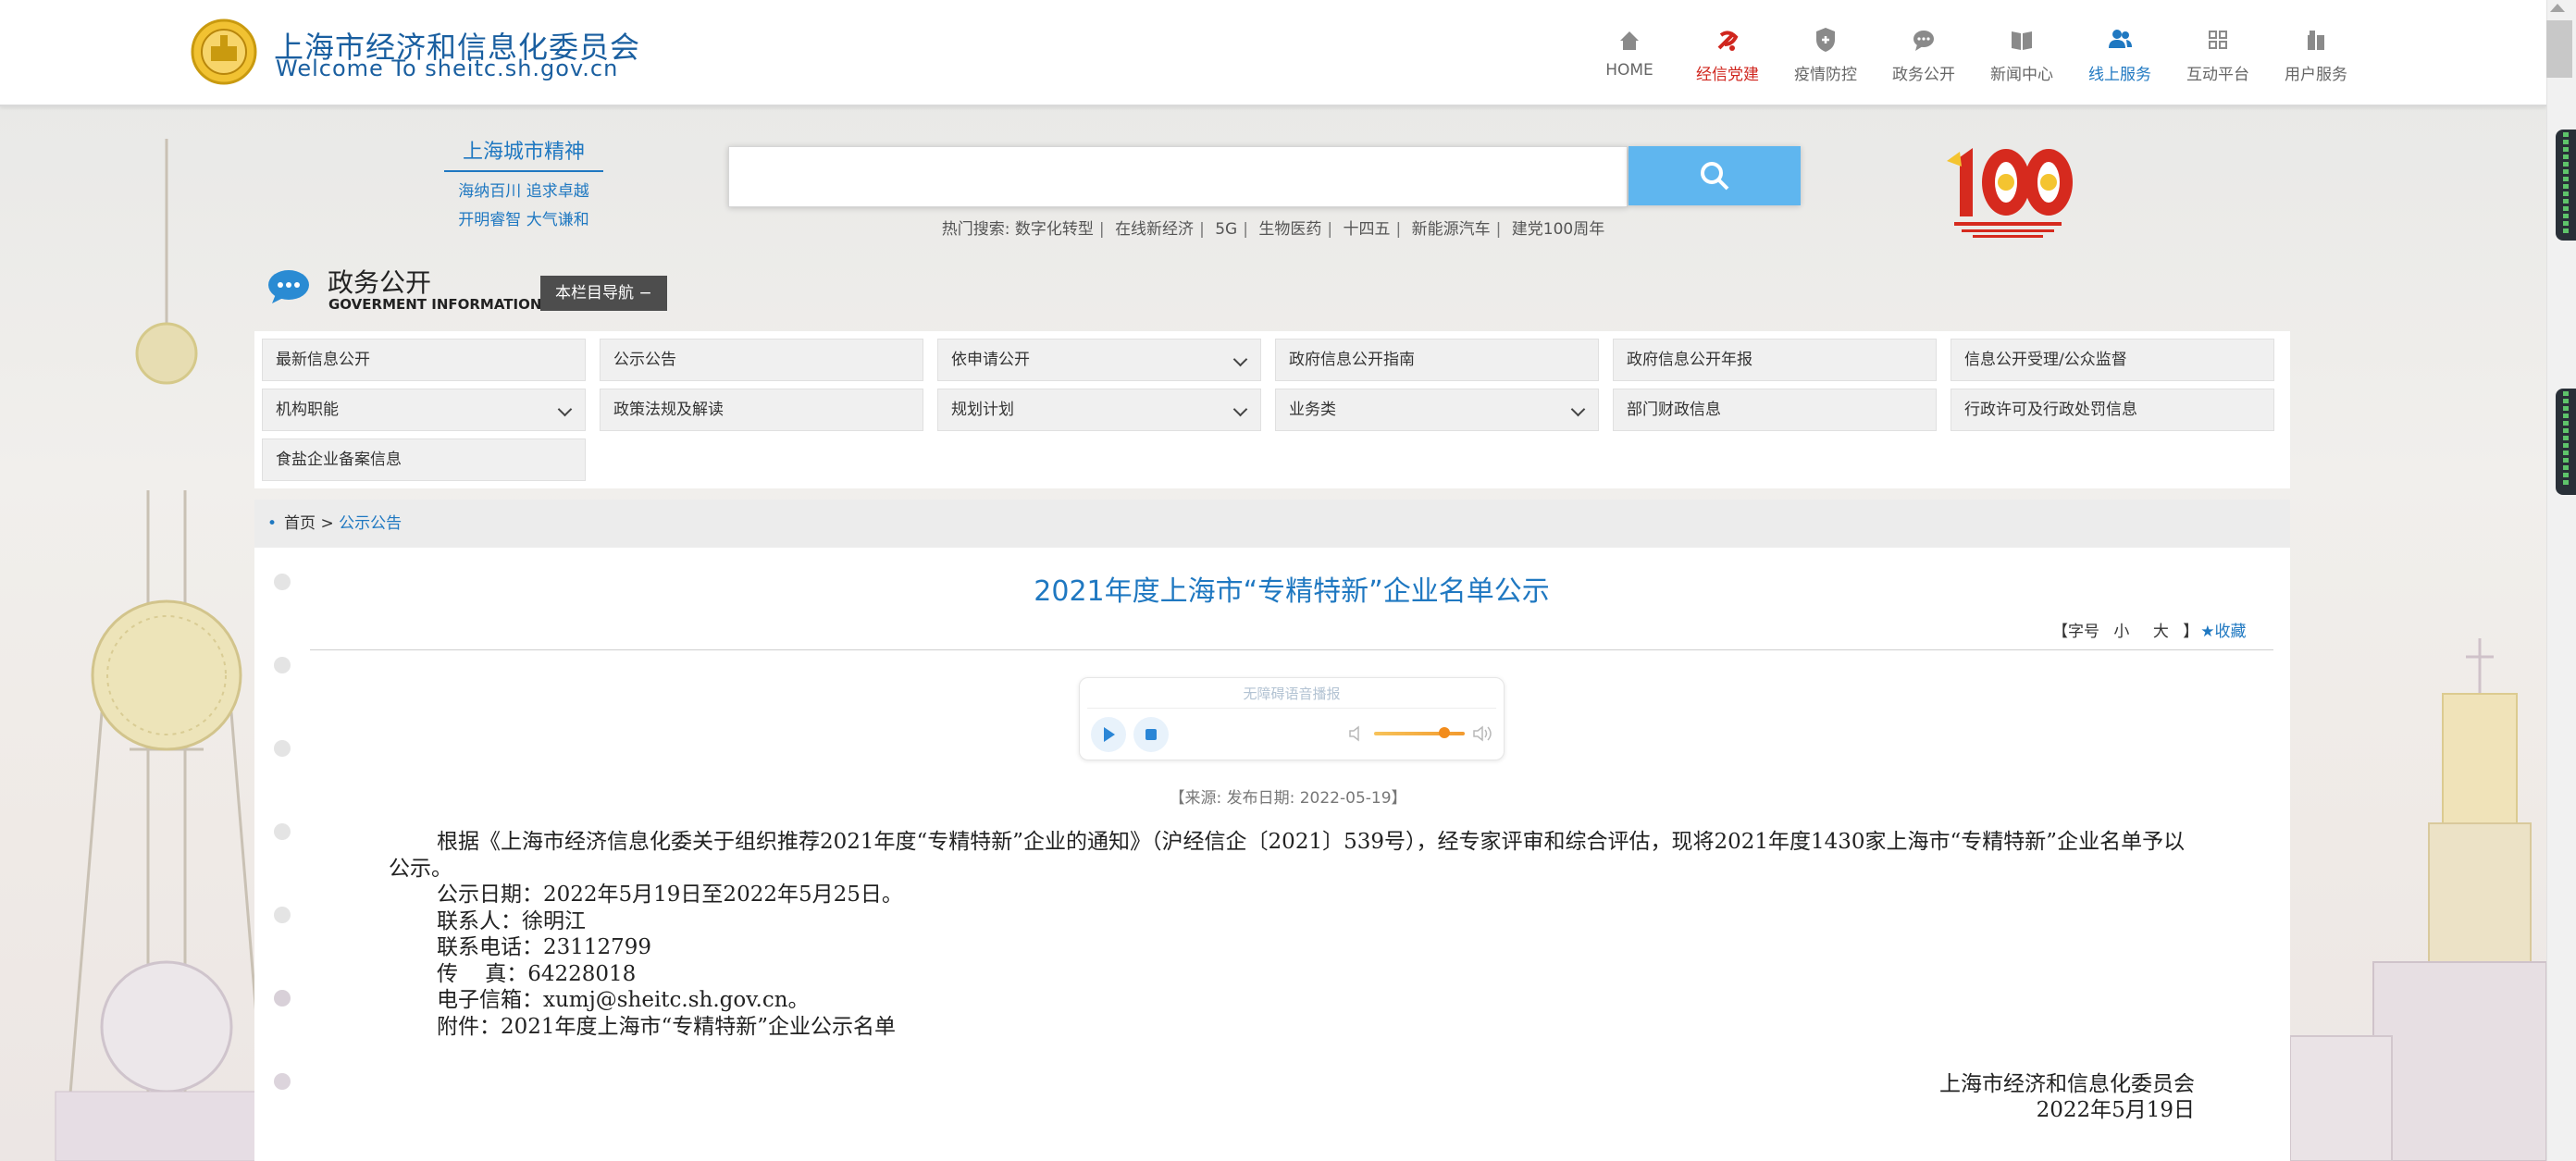  Describe the element at coordinates (2191, 632) in the screenshot. I see `font-size-bracket: 】` at that location.